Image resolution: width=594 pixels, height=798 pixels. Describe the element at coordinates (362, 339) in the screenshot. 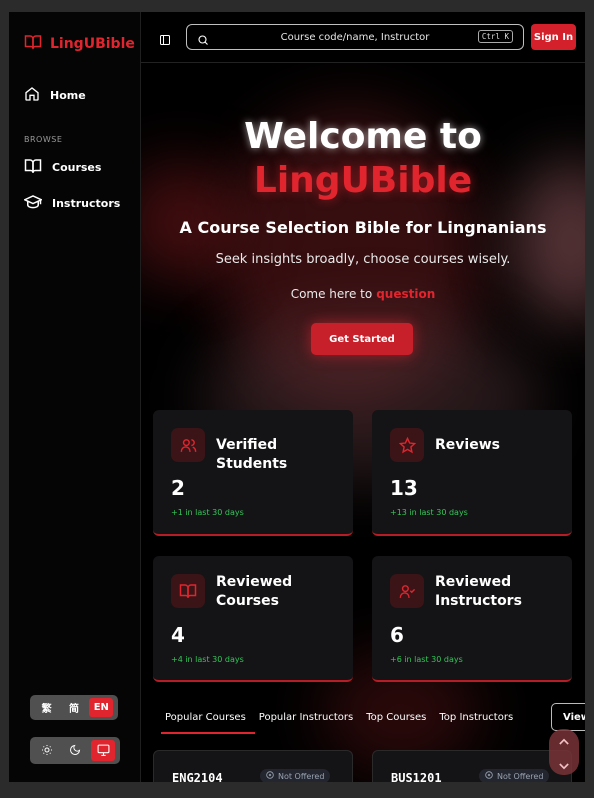

I see `get-started-button: Get Started` at that location.